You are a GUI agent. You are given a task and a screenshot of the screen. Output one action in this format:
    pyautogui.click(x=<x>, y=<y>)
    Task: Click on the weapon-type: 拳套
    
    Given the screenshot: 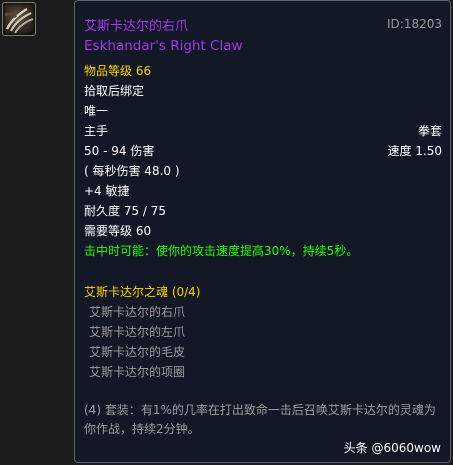 What is the action you would take?
    pyautogui.click(x=429, y=131)
    